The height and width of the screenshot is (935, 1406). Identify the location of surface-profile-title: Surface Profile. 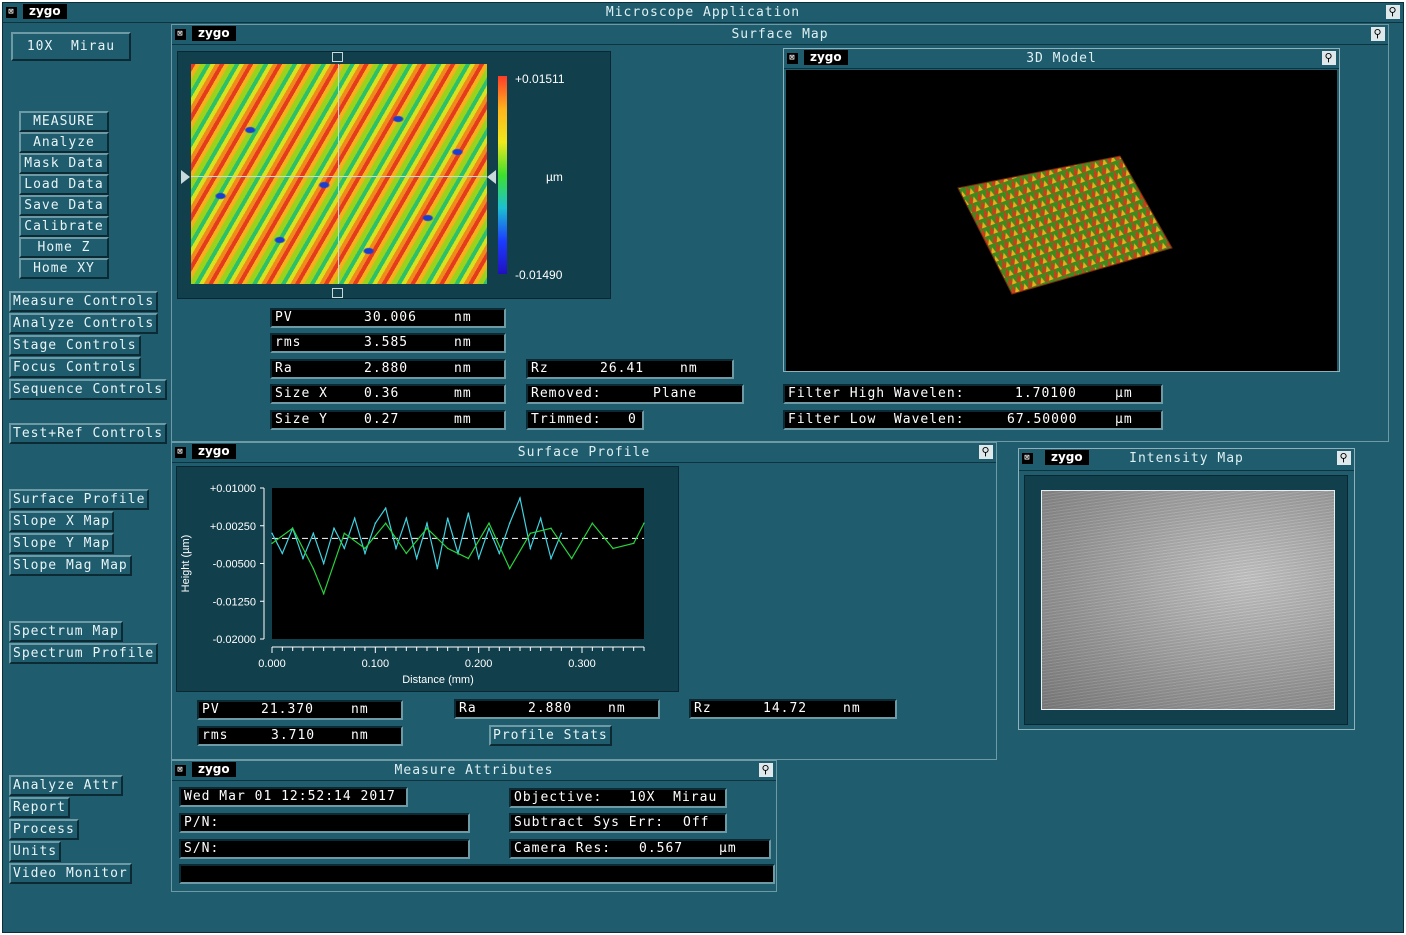
(584, 452).